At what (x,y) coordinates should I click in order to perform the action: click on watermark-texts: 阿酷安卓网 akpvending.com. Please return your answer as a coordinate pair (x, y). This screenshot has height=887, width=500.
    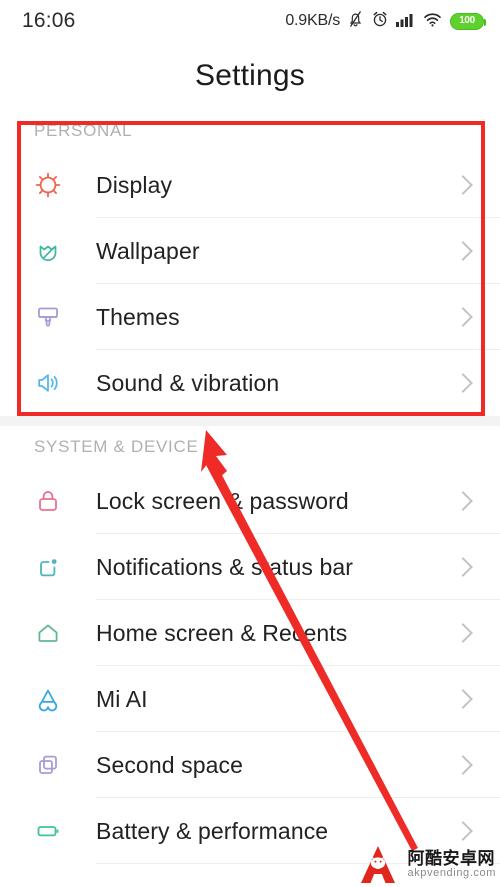
    Looking at the image, I should click on (451, 864).